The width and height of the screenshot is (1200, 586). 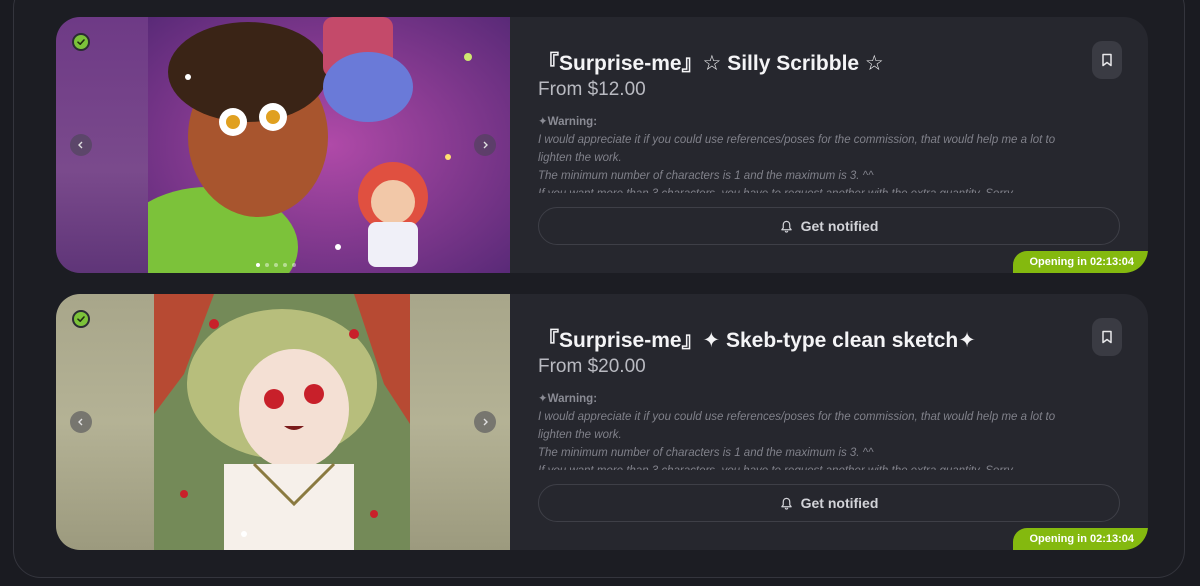 What do you see at coordinates (711, 62) in the screenshot?
I see `card-title: 『Surprise-me』☆ Silly Scribble ☆` at bounding box center [711, 62].